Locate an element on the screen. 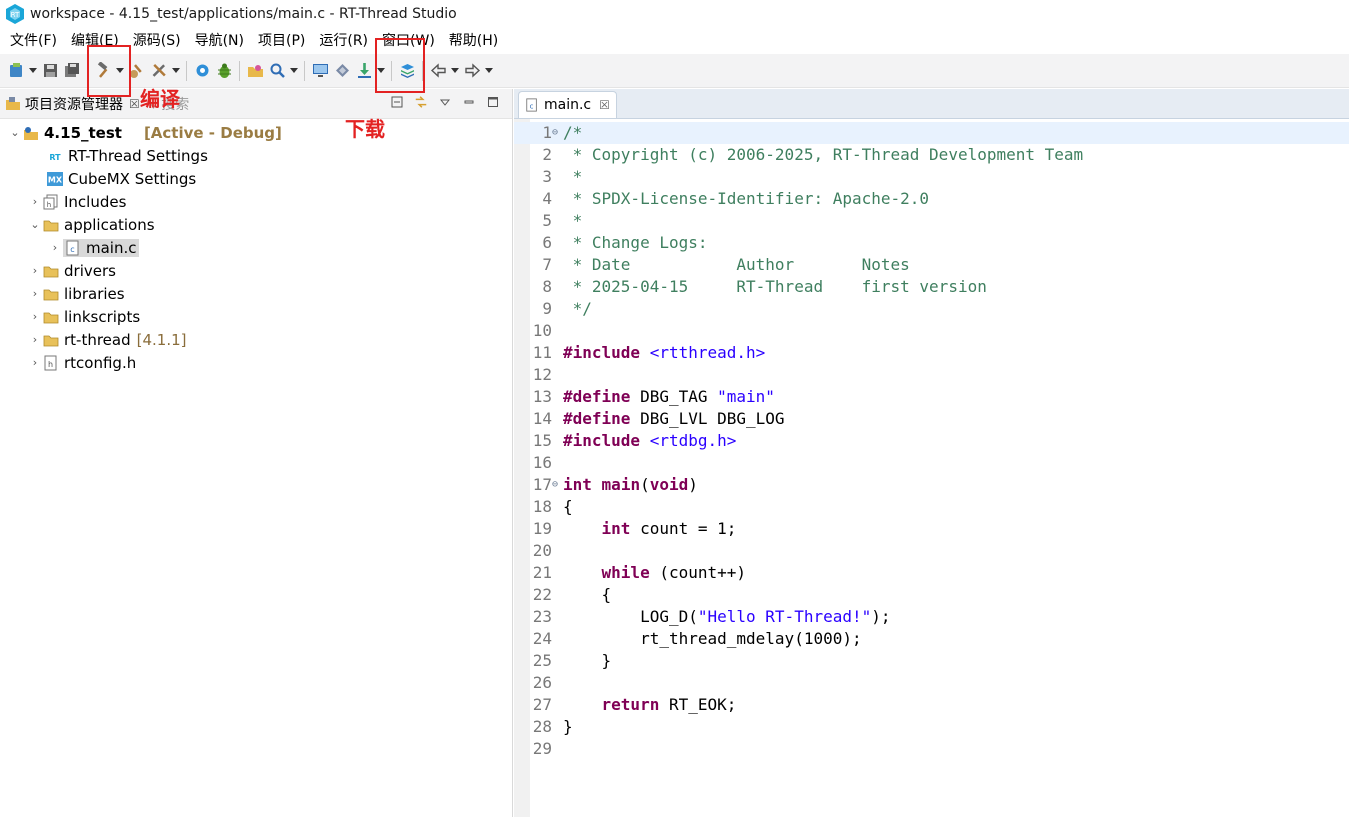 Image resolution: width=1349 pixels, height=817 pixels. code-line: 29 is located at coordinates (931, 749).